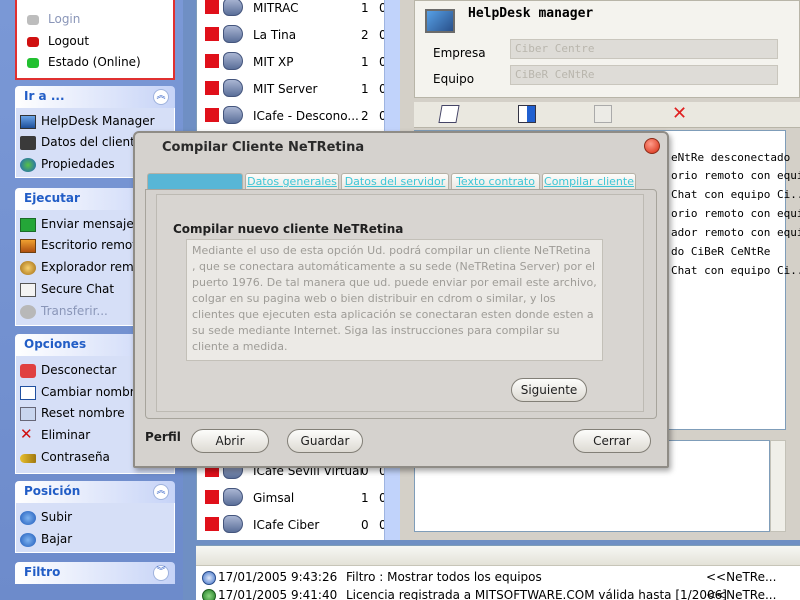 The height and width of the screenshot is (600, 800). Describe the element at coordinates (273, 62) in the screenshot. I see `computer-name: MIT XP` at that location.